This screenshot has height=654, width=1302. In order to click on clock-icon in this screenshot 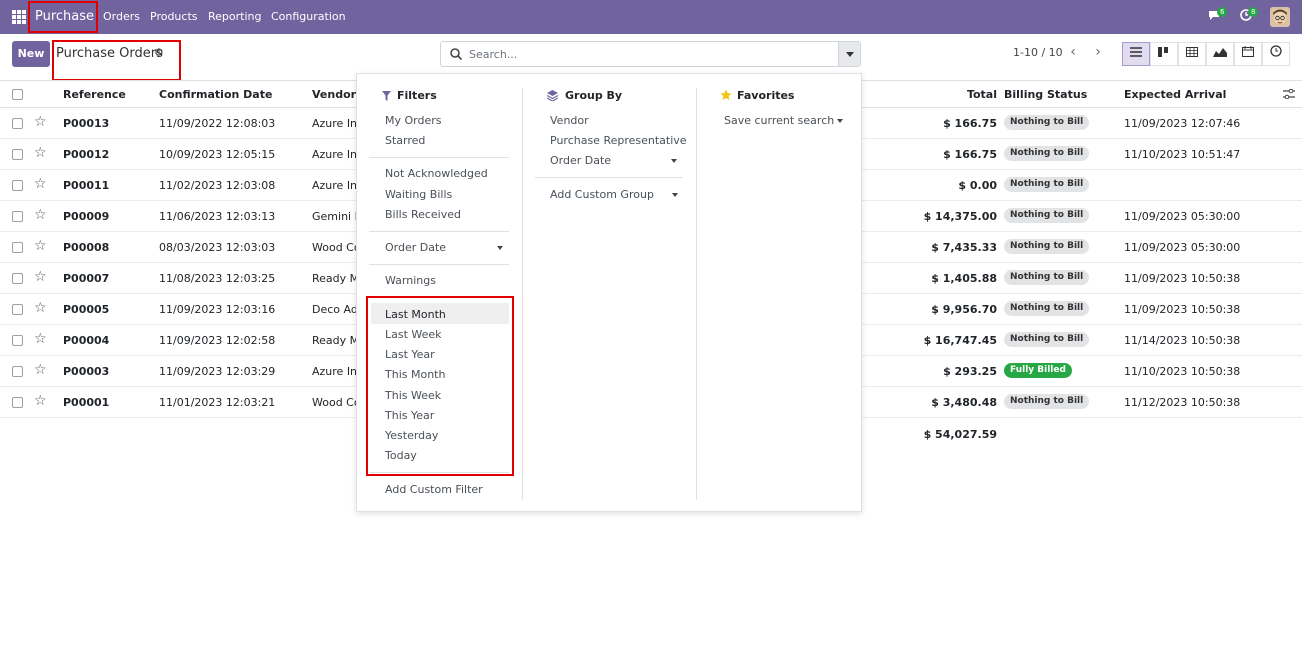, I will do `click(1276, 51)`.